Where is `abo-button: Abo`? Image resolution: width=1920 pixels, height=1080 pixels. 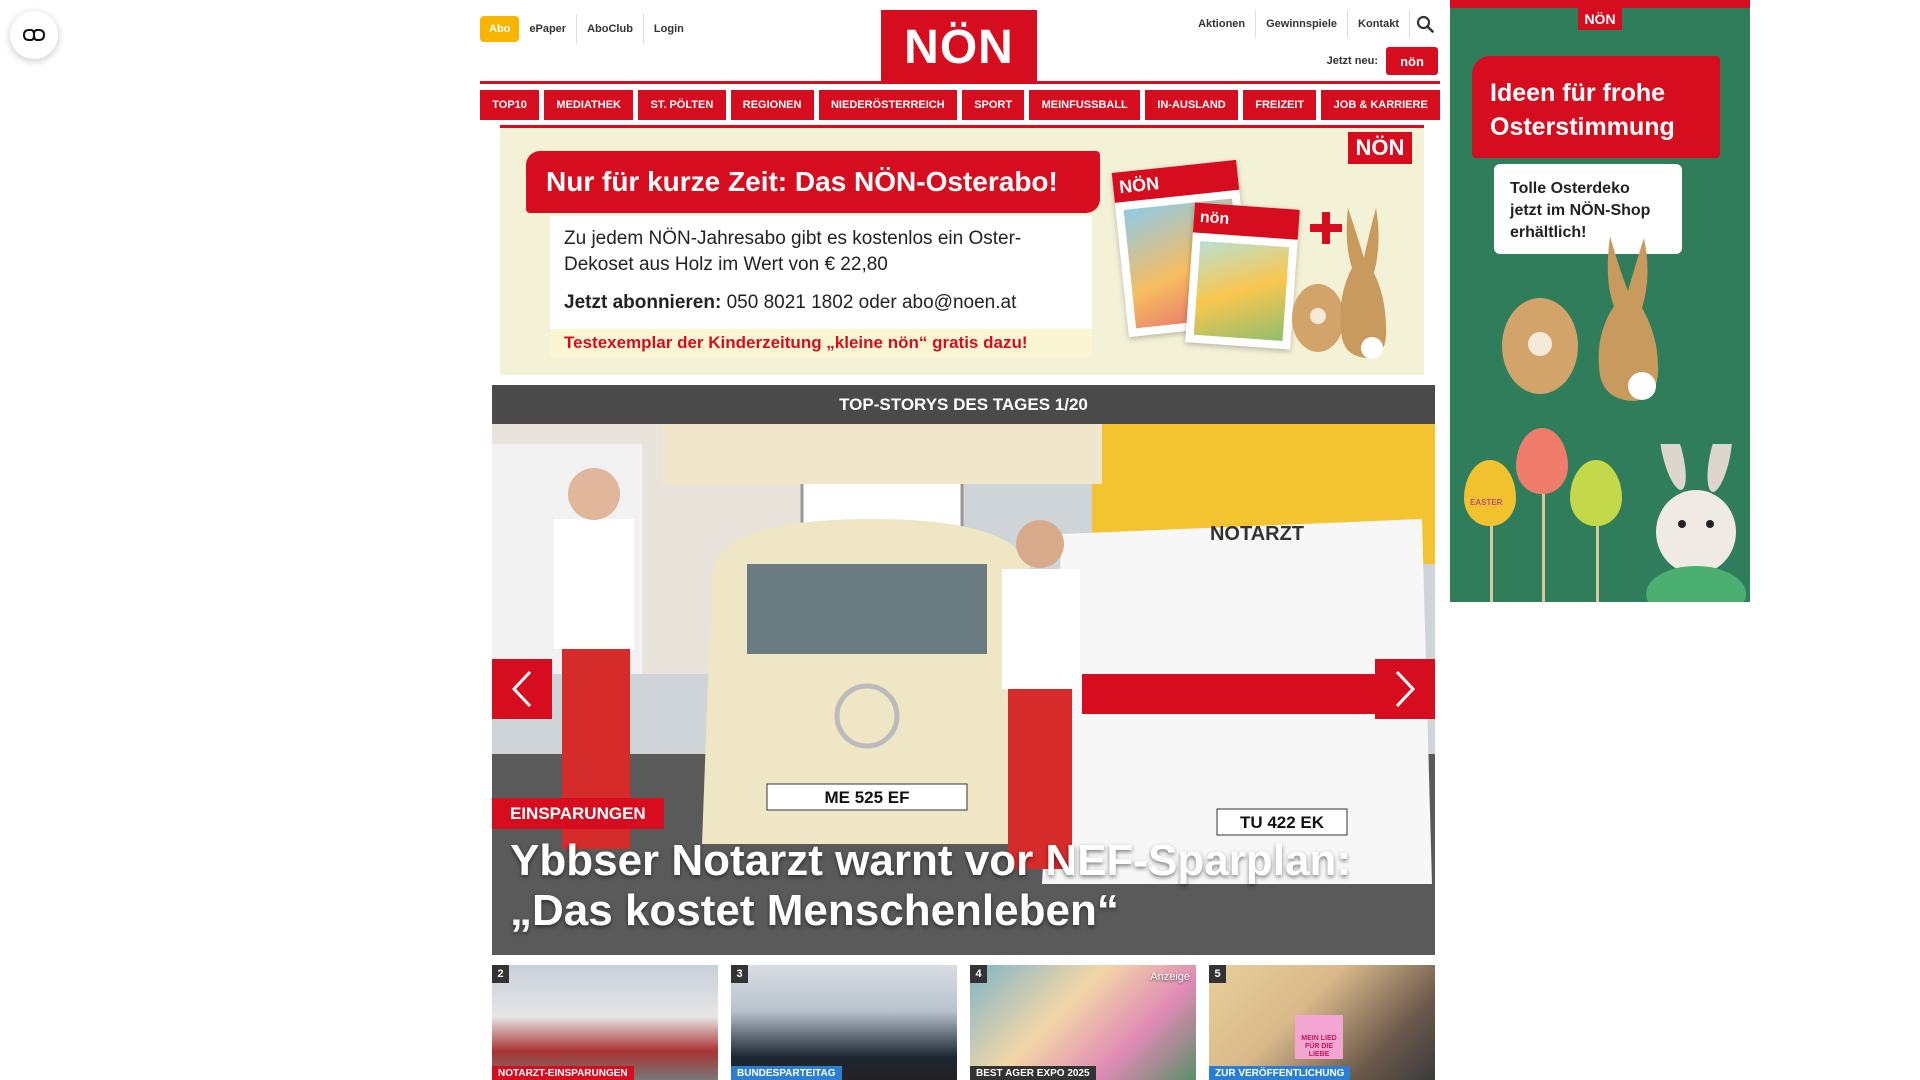
abo-button: Abo is located at coordinates (500, 29).